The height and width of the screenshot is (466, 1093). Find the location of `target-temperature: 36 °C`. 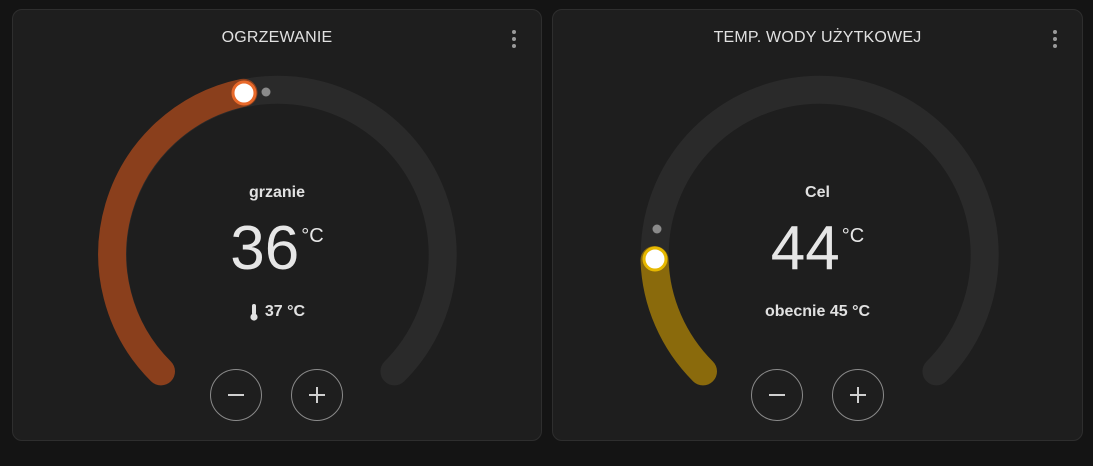

target-temperature: 36 °C is located at coordinates (277, 249).